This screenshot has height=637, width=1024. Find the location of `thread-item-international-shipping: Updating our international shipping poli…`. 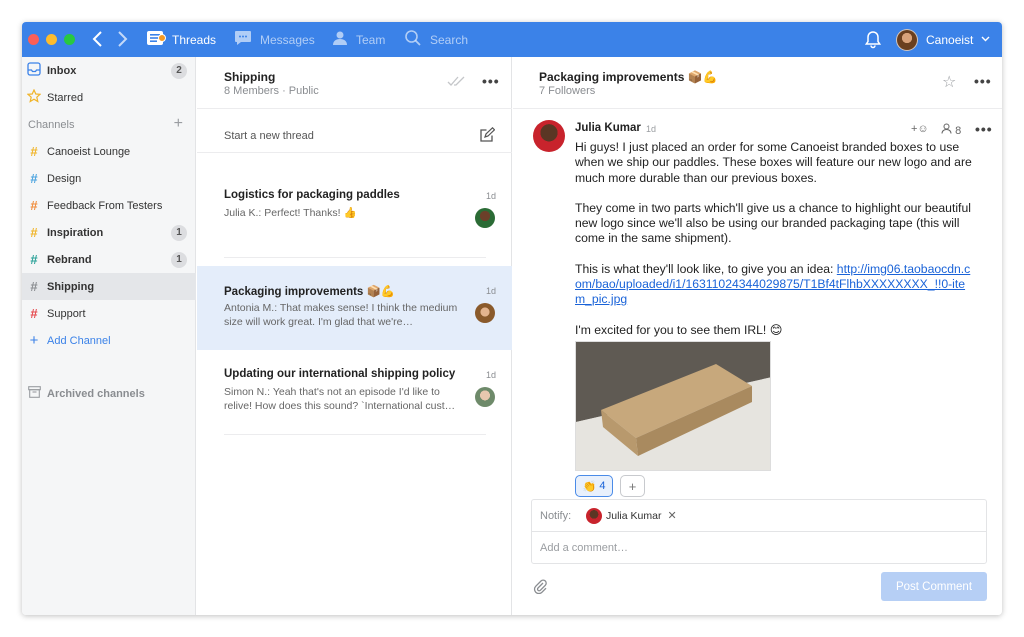

thread-item-international-shipping: Updating our international shipping poli… is located at coordinates (354, 392).